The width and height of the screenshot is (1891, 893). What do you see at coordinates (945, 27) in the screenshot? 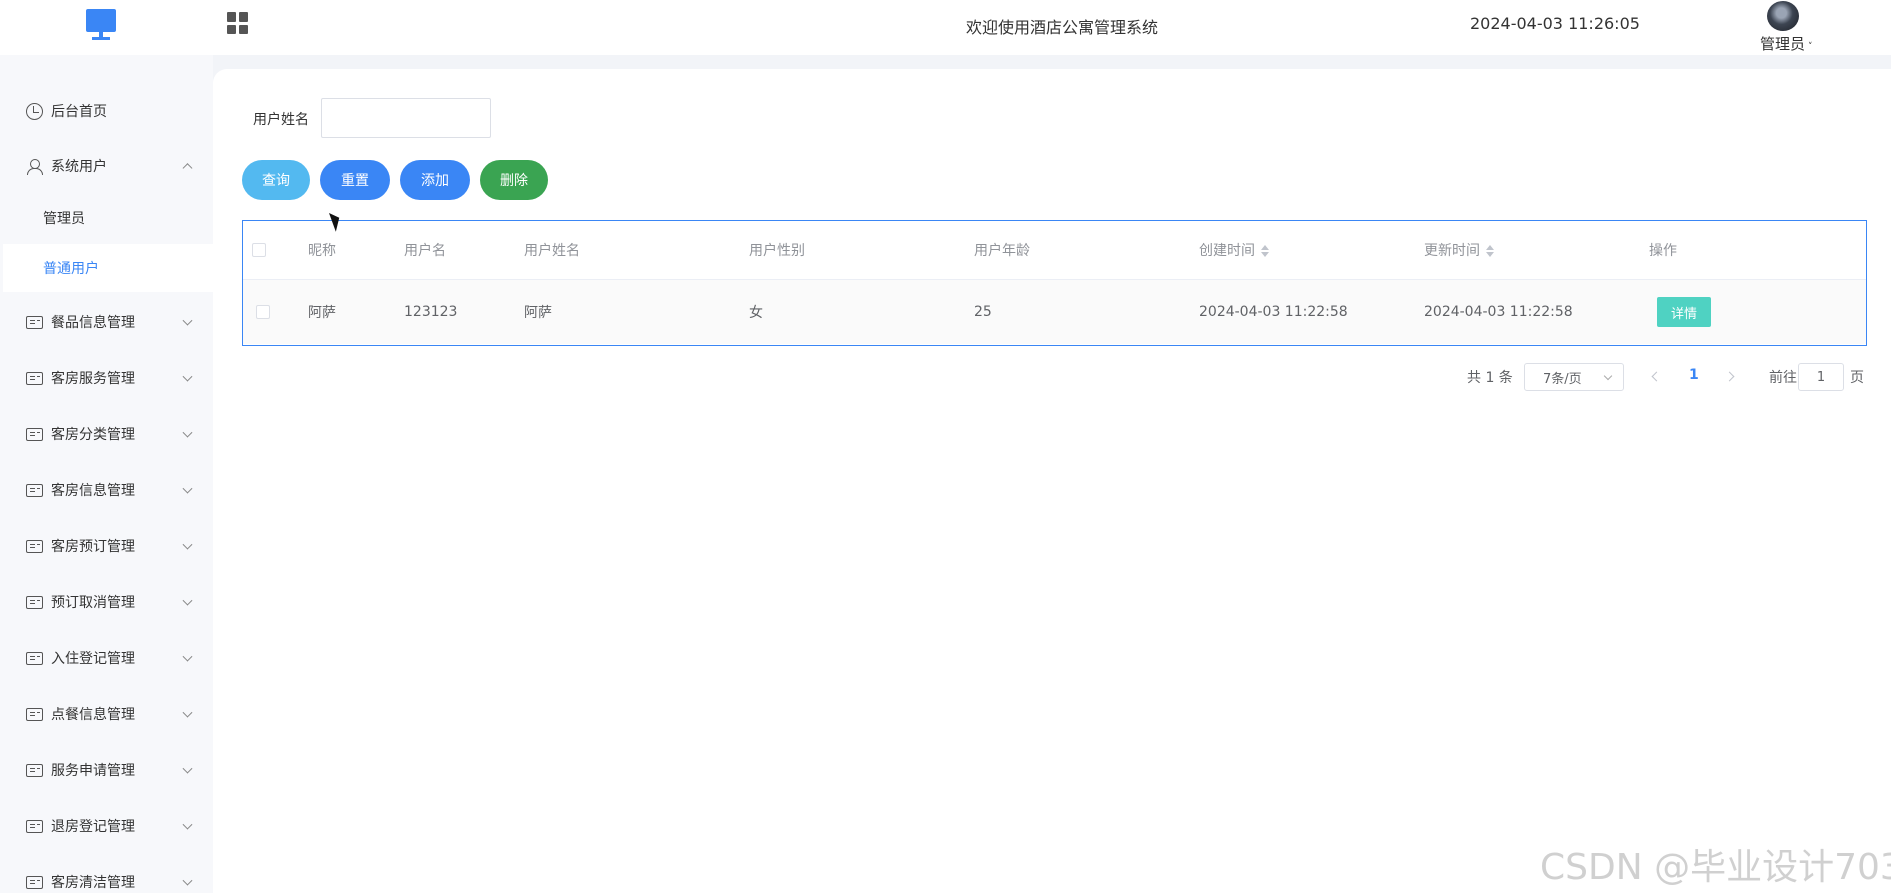
I see `top-bar: 欢迎使用酒店公寓管理系统 2024-04-03 11:26:05 管理员 ˅` at bounding box center [945, 27].